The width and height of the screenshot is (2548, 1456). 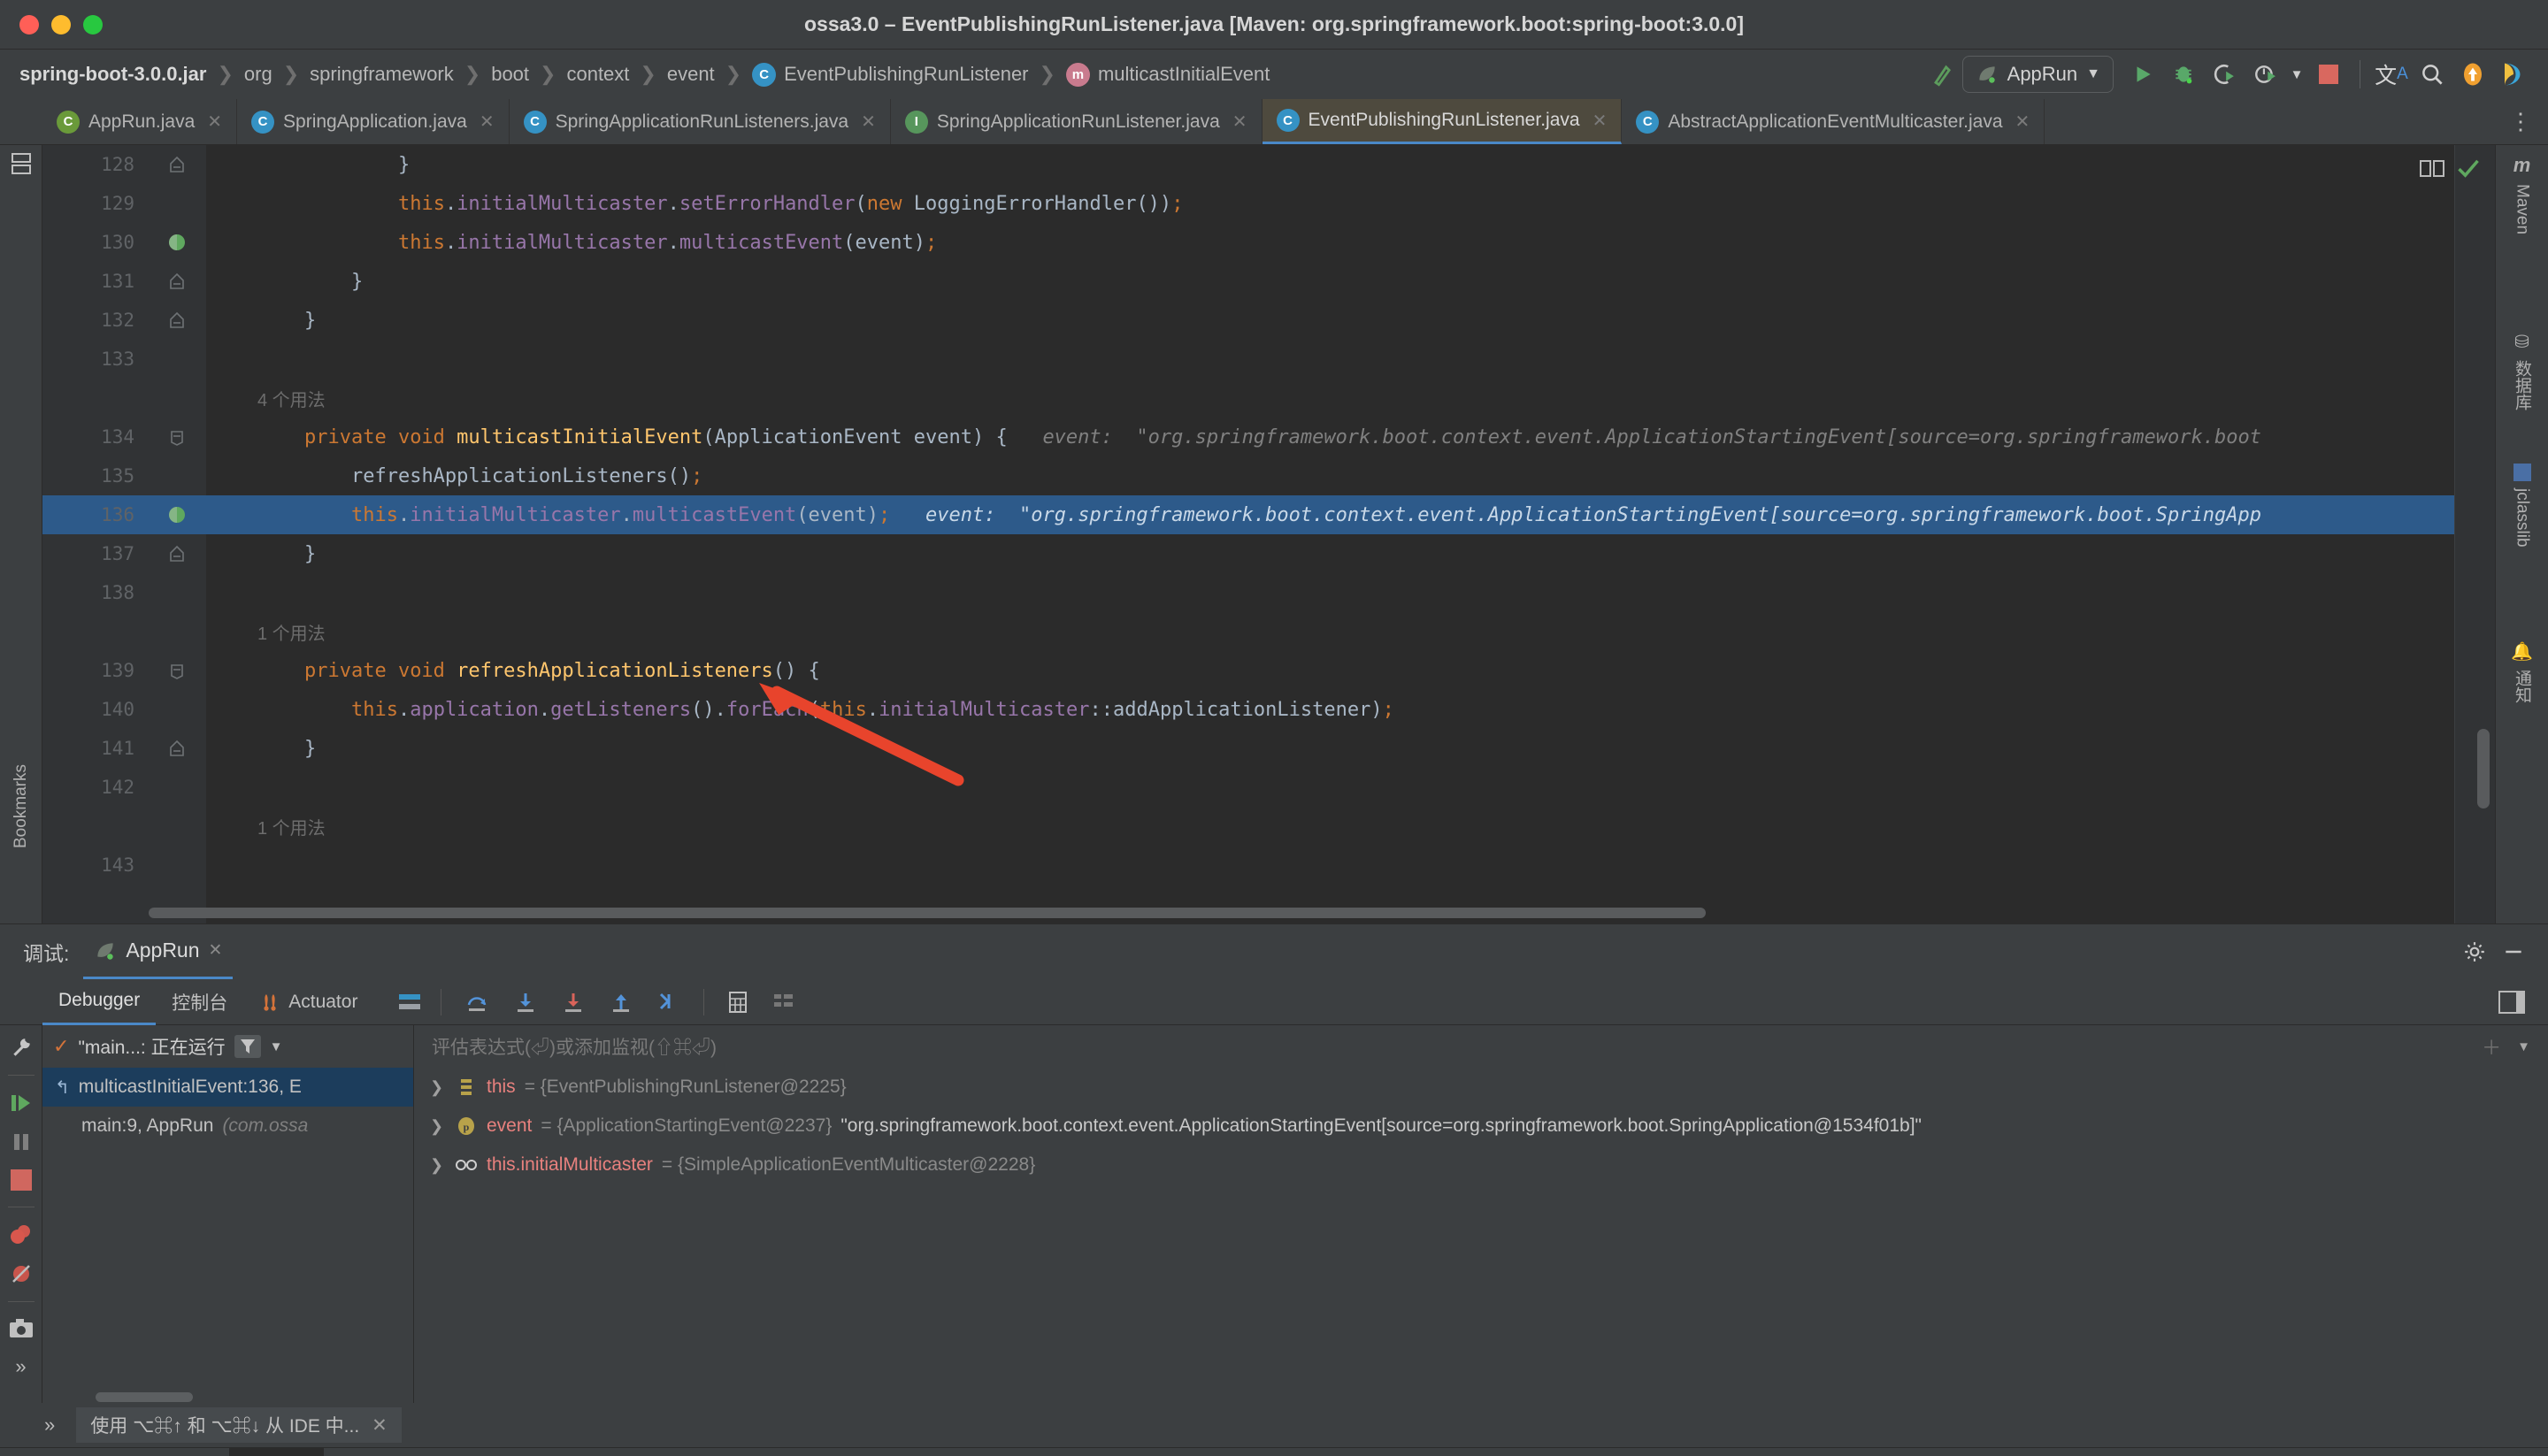 I want to click on editor-tab-eventpublishingrunlistener: C EventPublishingRunListener.java ✕, so click(x=1442, y=121).